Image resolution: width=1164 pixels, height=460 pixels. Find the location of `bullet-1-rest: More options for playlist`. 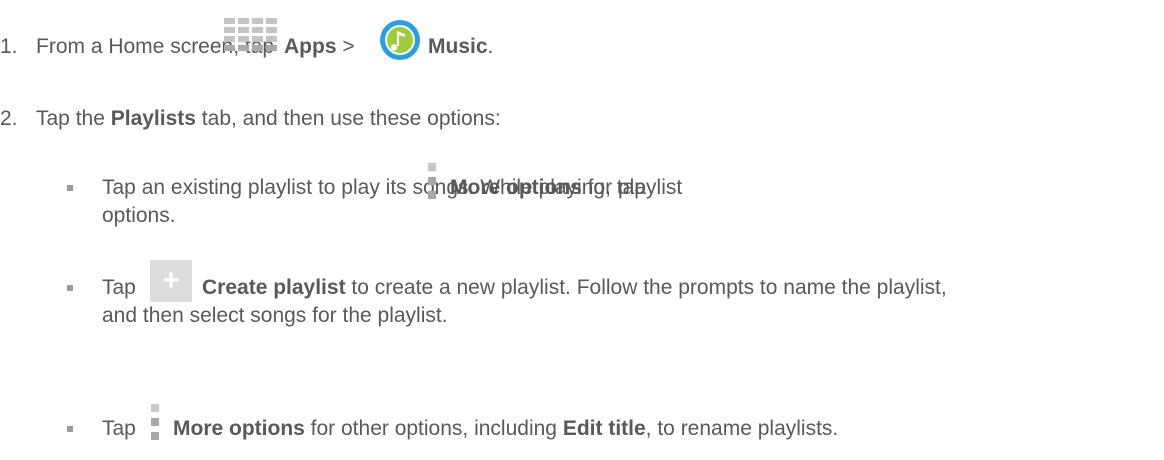

bullet-1-rest: More options for playlist is located at coordinates (566, 188).